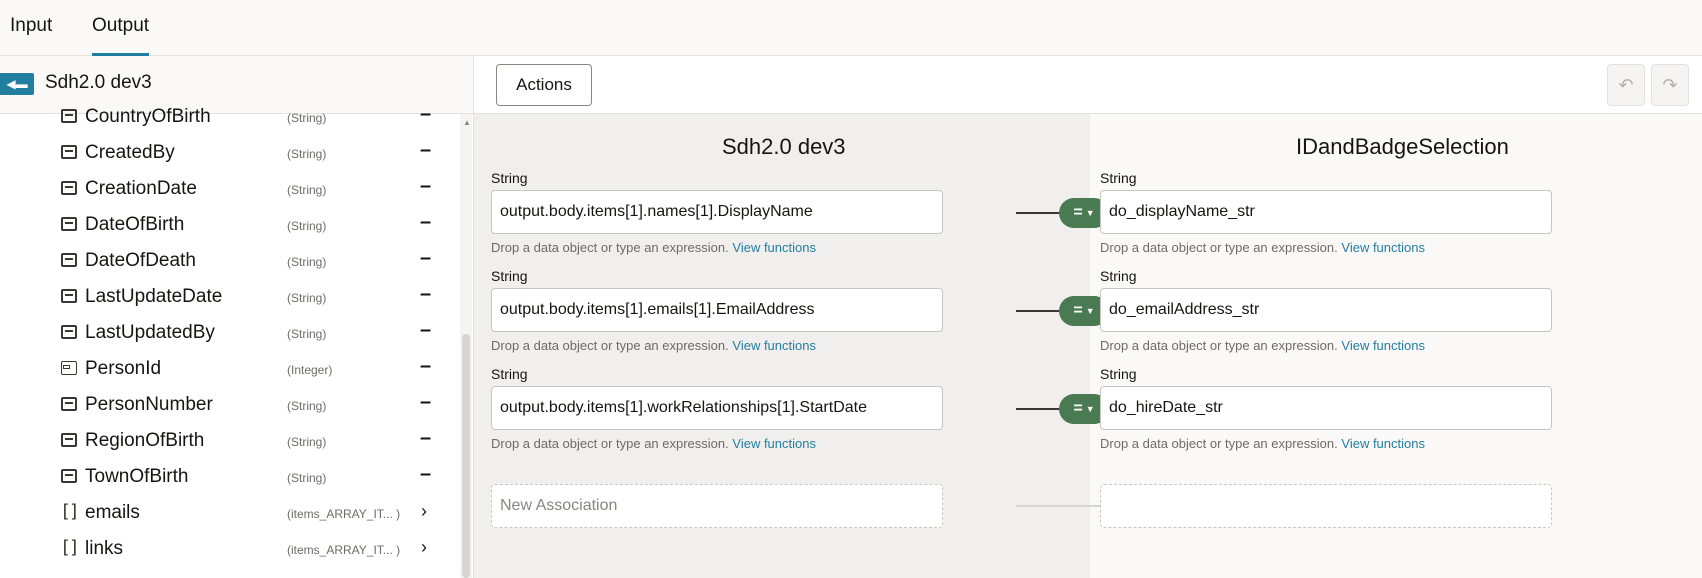 Image resolution: width=1702 pixels, height=578 pixels. Describe the element at coordinates (230, 189) in the screenshot. I see `tree-item-creationdate: CreationDate (String) –` at that location.